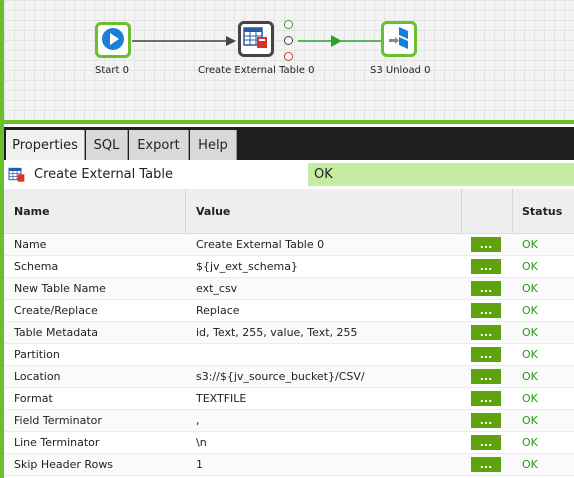  I want to click on table-row: Create/Replace Replace ... OK, so click(289, 311).